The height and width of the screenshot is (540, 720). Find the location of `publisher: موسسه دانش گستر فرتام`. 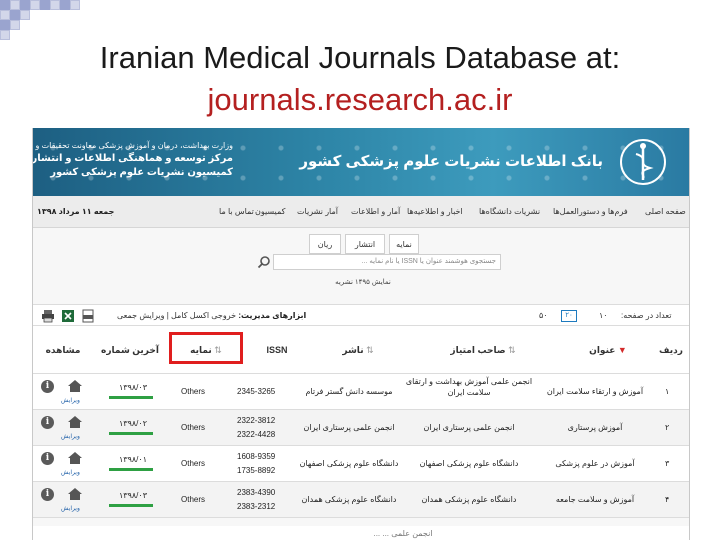

publisher: موسسه دانش گستر فرتام is located at coordinates (349, 391).